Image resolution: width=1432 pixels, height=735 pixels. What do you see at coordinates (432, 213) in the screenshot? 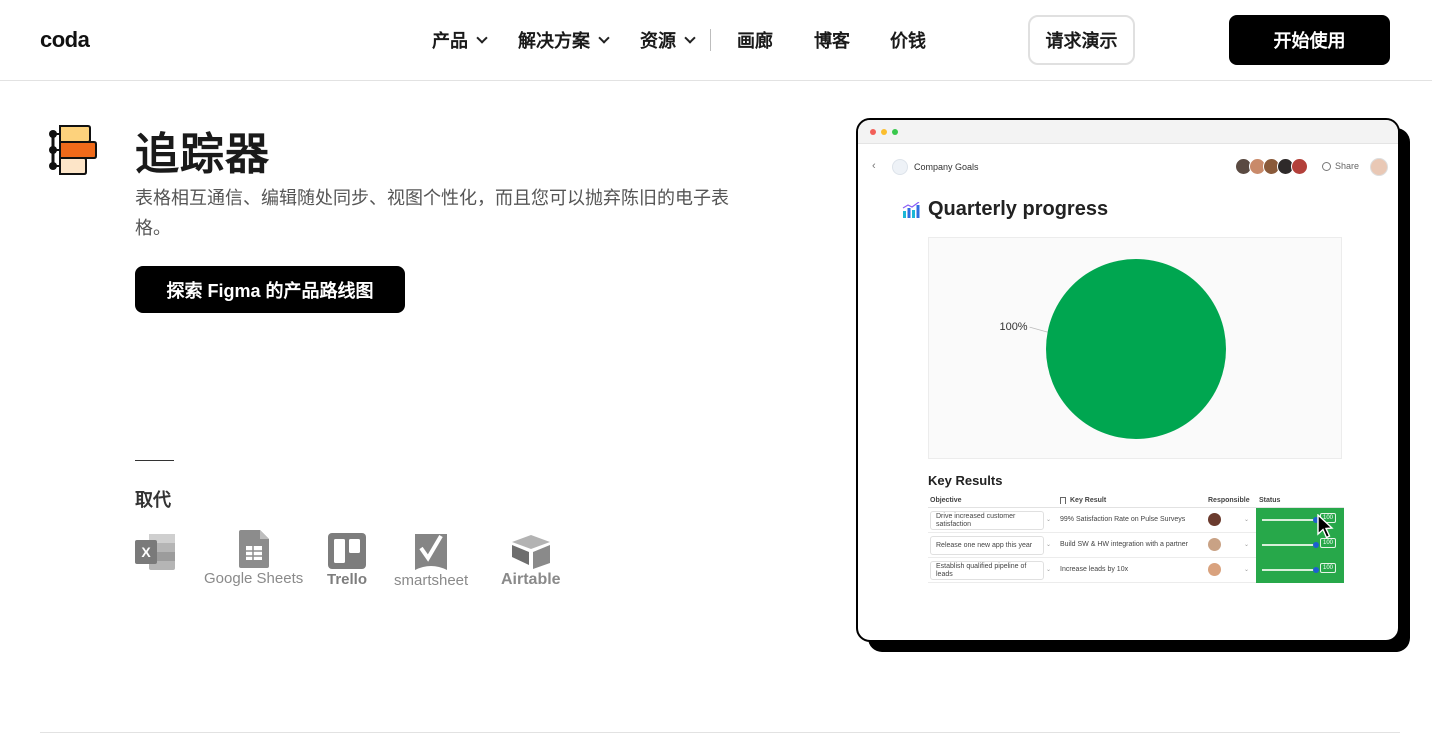
I see `page-subtitle: 表格相互通信、编辑随处同步、视图个性化，而且您可以抛弃陈旧的电子表格。` at bounding box center [432, 213].